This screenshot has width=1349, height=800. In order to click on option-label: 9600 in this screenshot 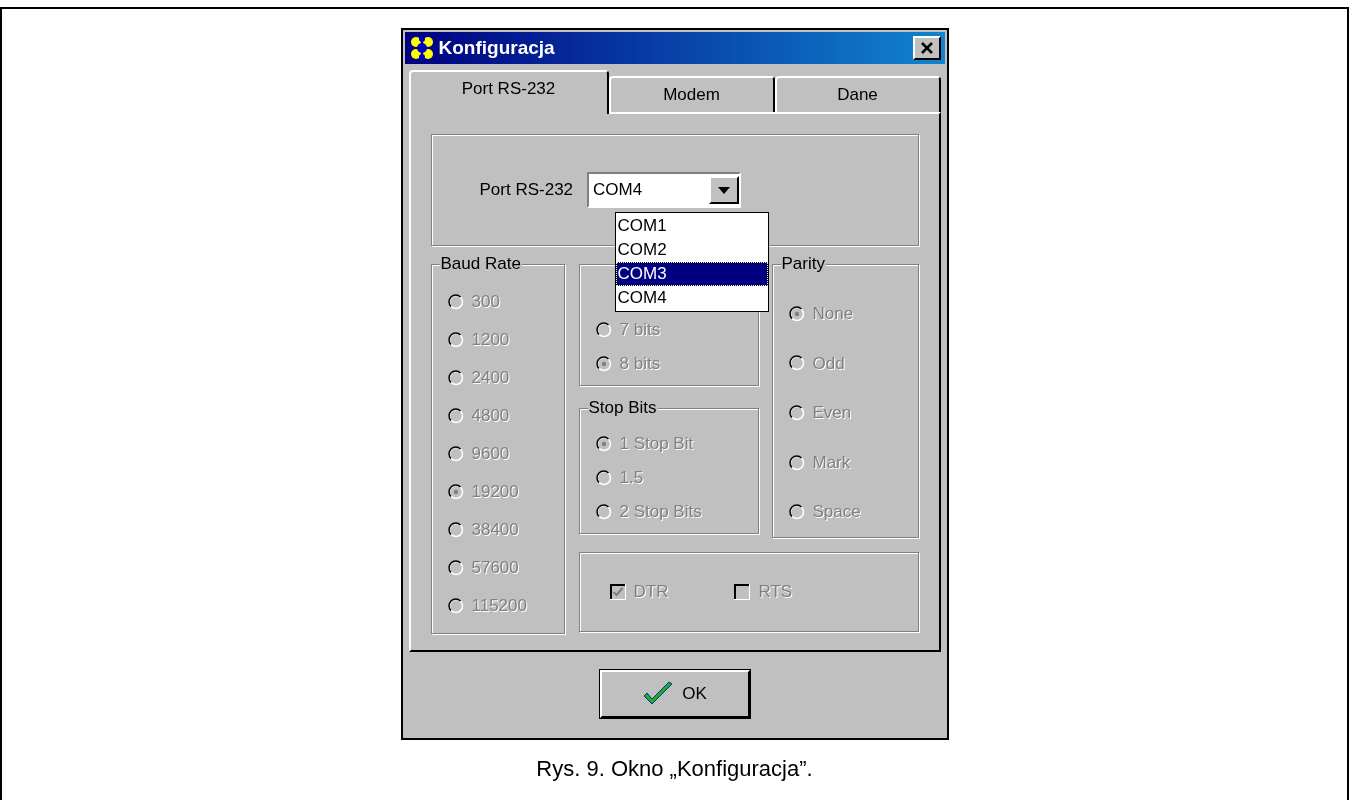, I will do `click(490, 454)`.